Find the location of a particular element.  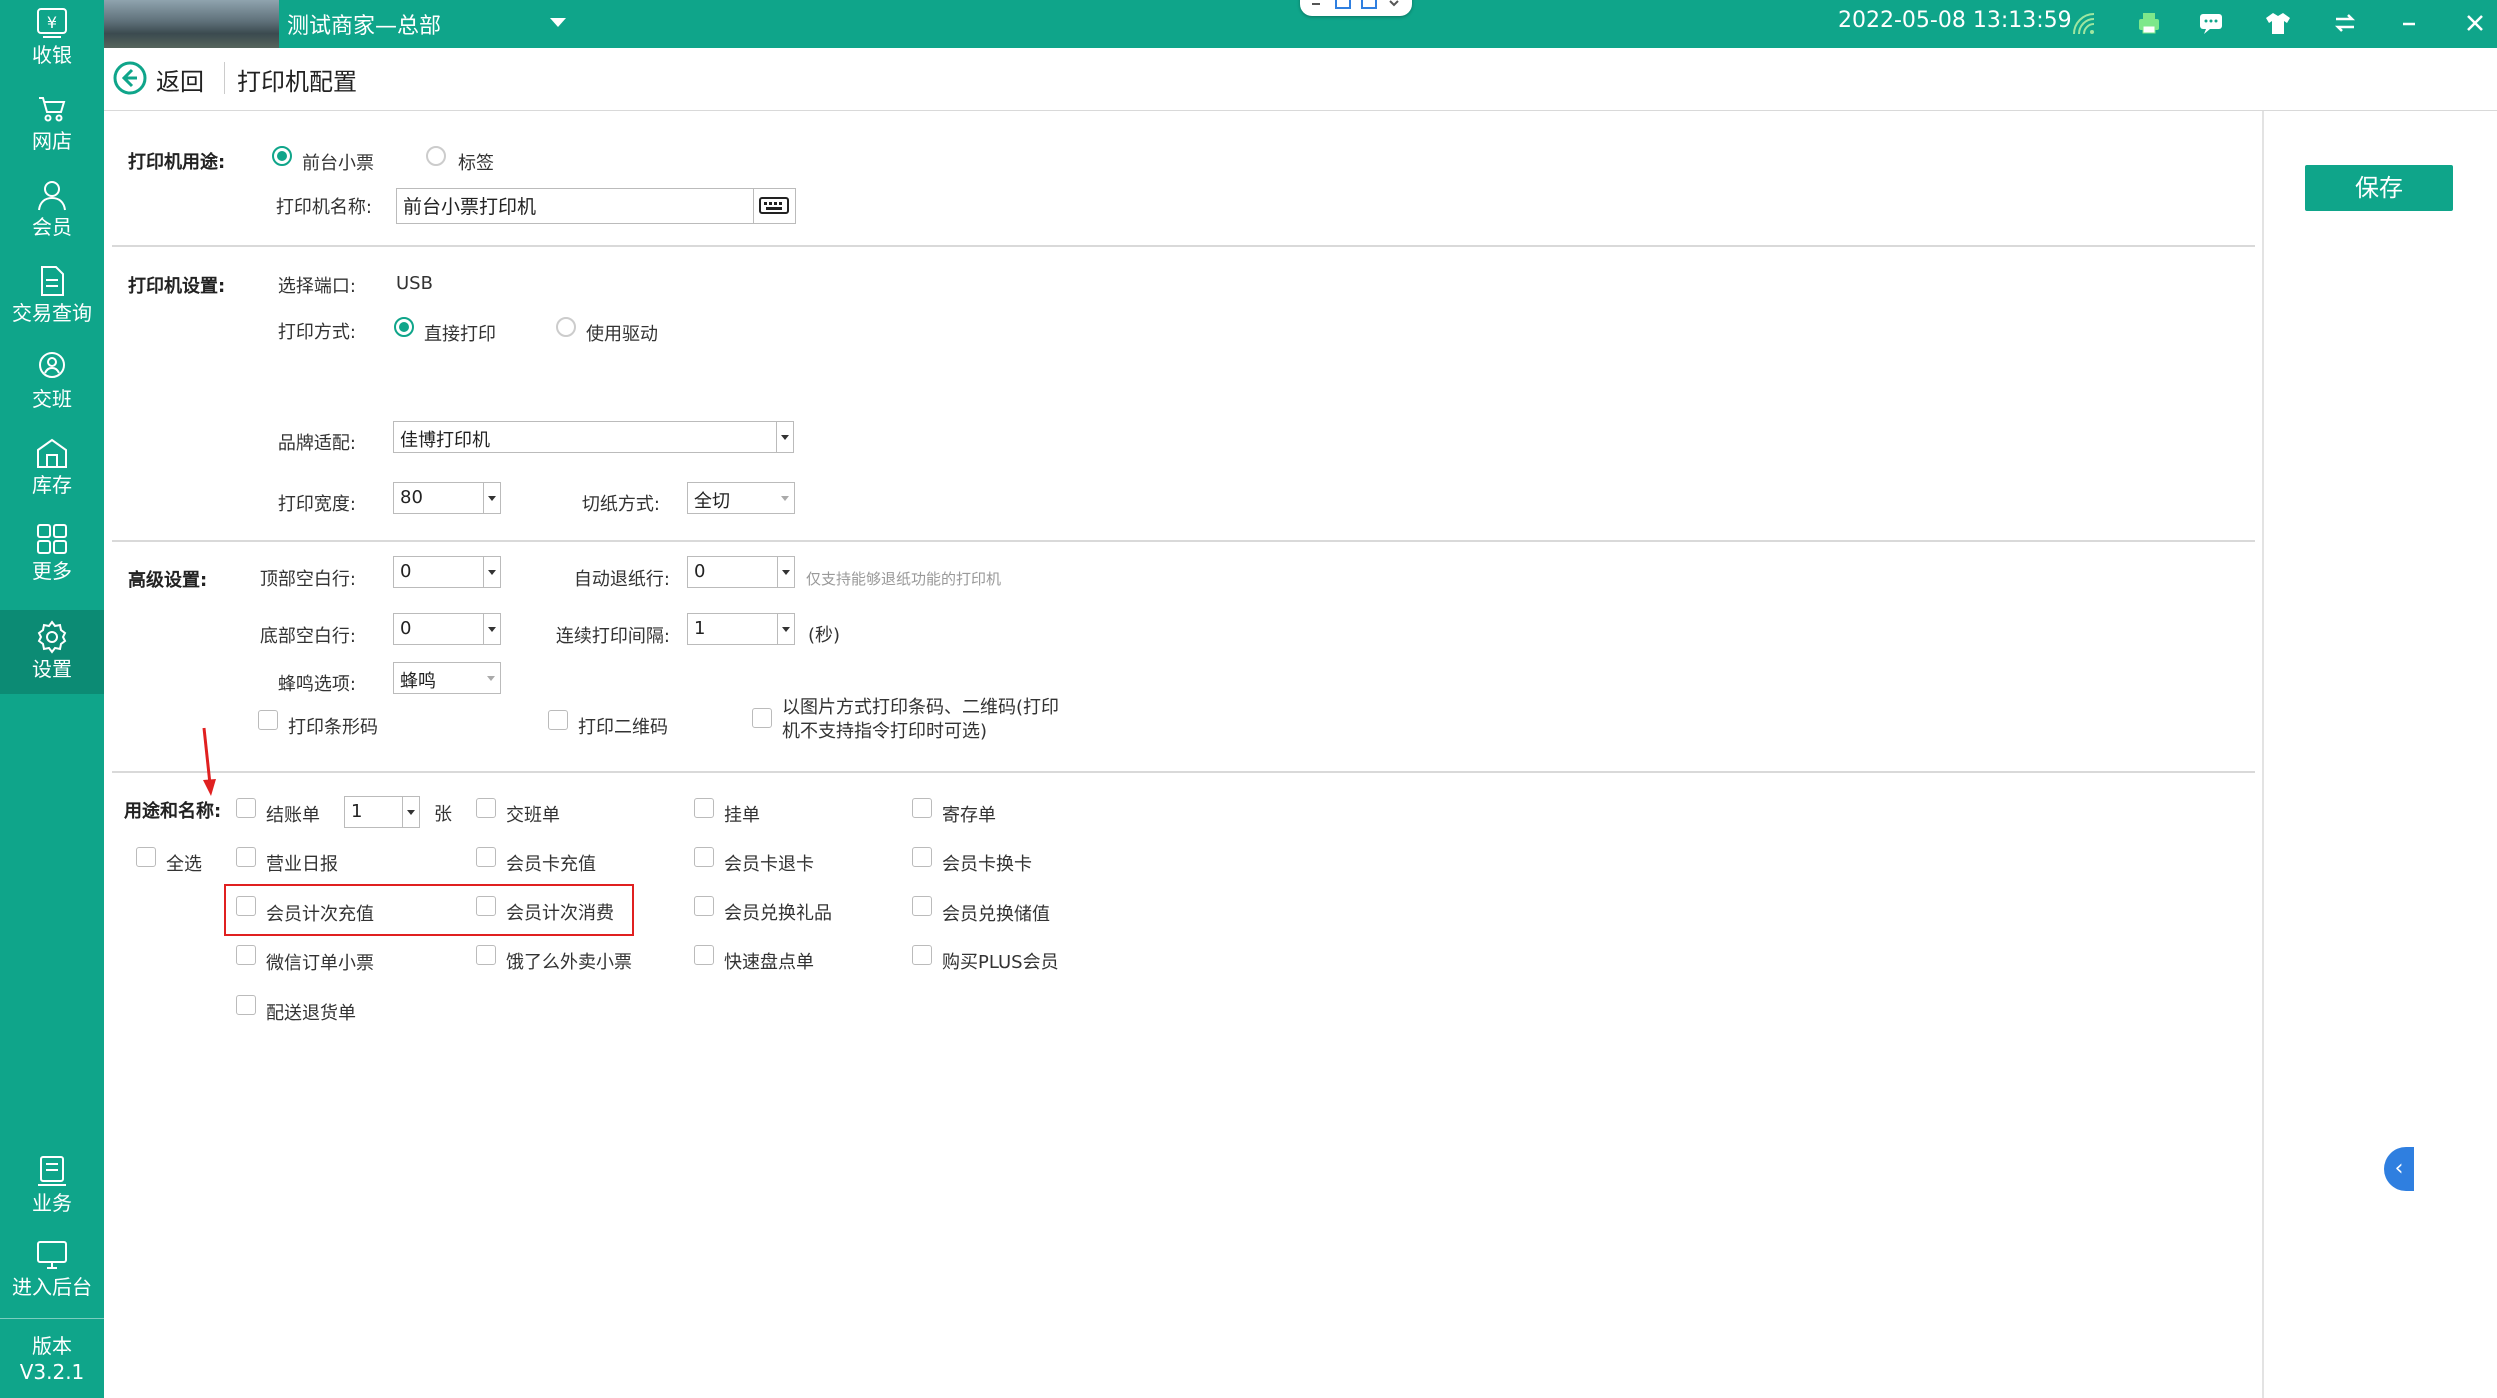

print-method-radio-direct is located at coordinates (404, 327).